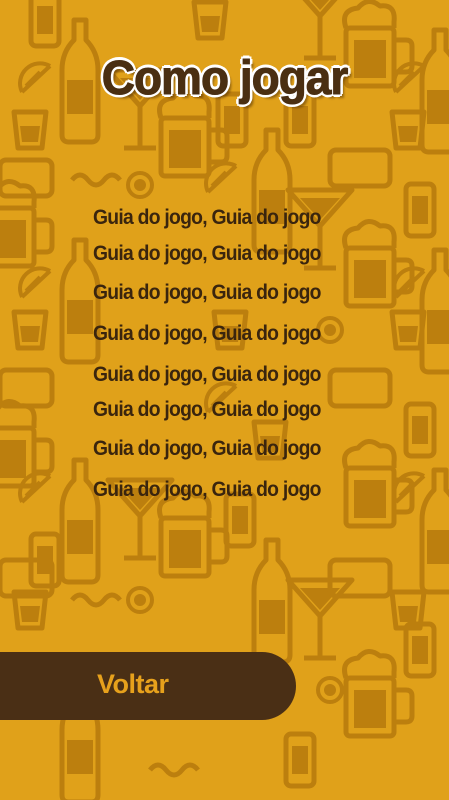 The height and width of the screenshot is (800, 449). What do you see at coordinates (133, 684) in the screenshot?
I see `back-button-label: Voltar` at bounding box center [133, 684].